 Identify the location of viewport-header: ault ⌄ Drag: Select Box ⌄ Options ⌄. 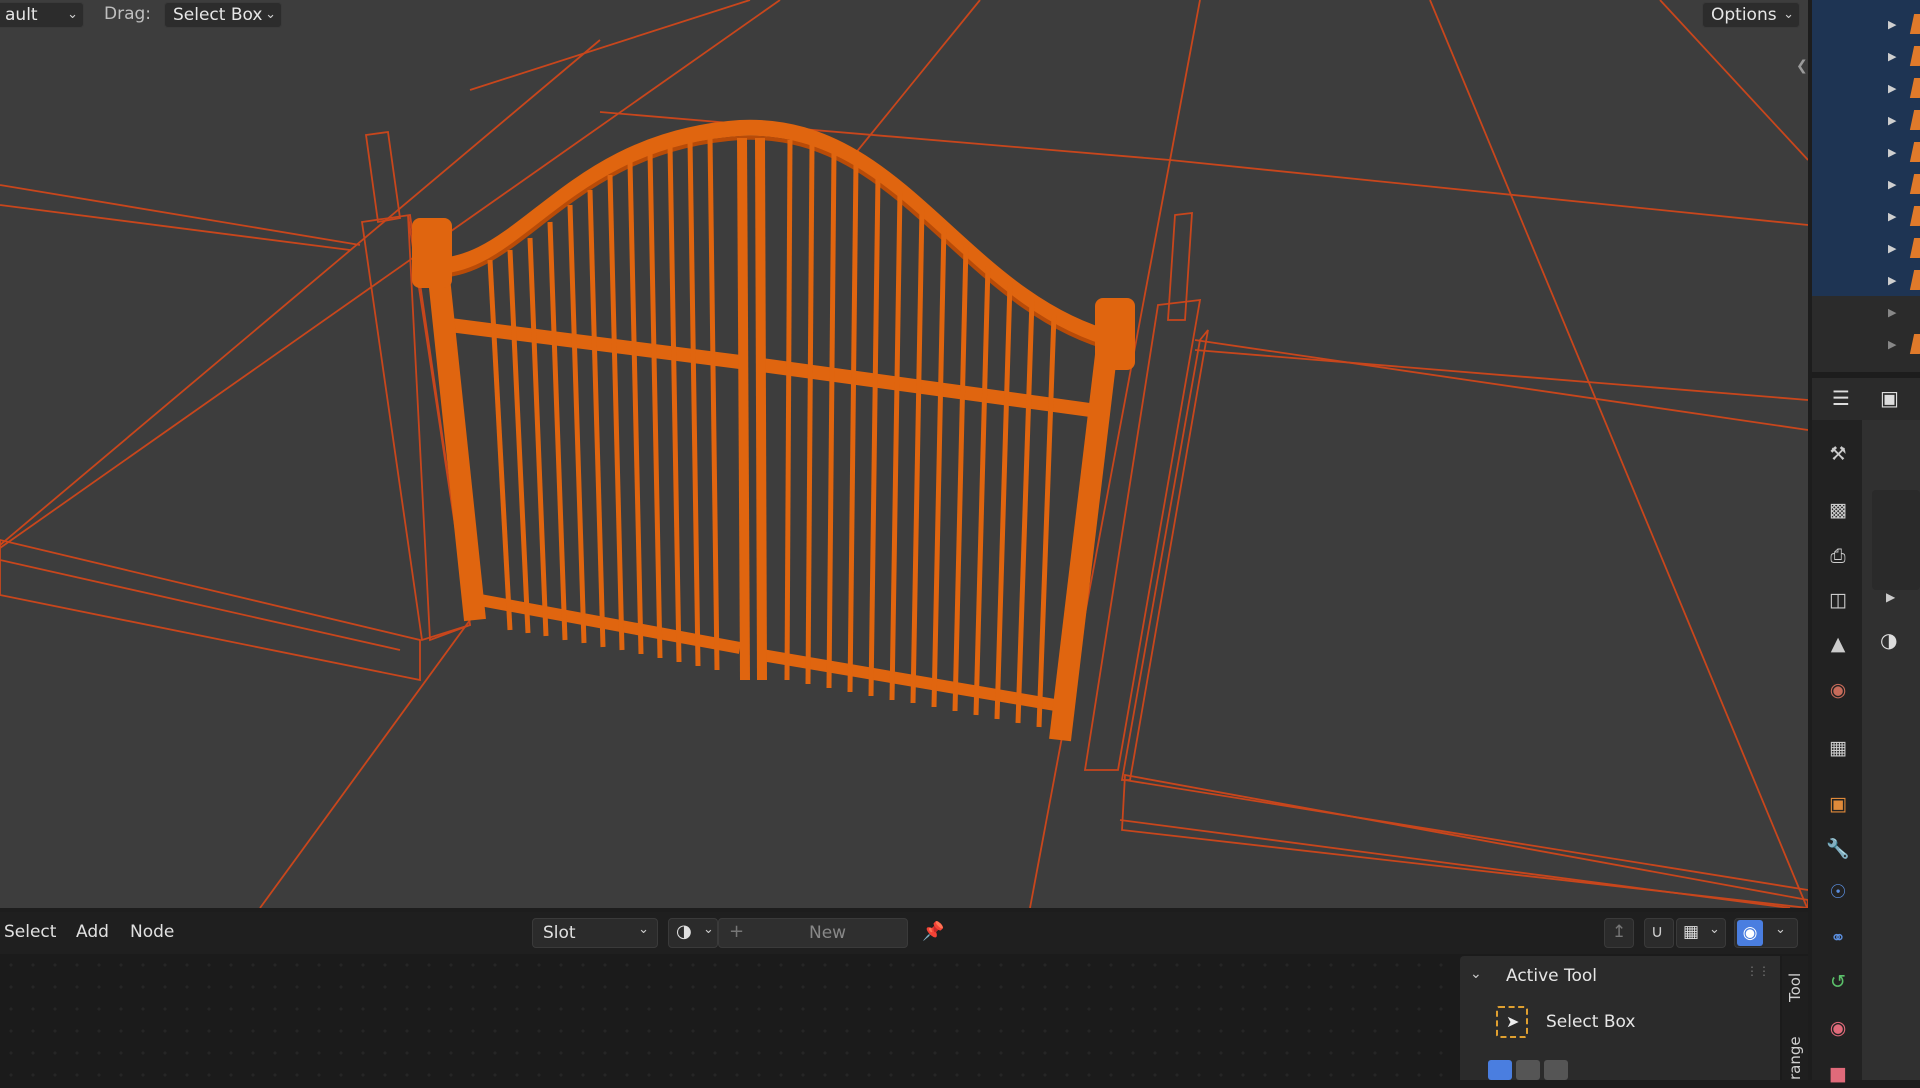
(904, 15).